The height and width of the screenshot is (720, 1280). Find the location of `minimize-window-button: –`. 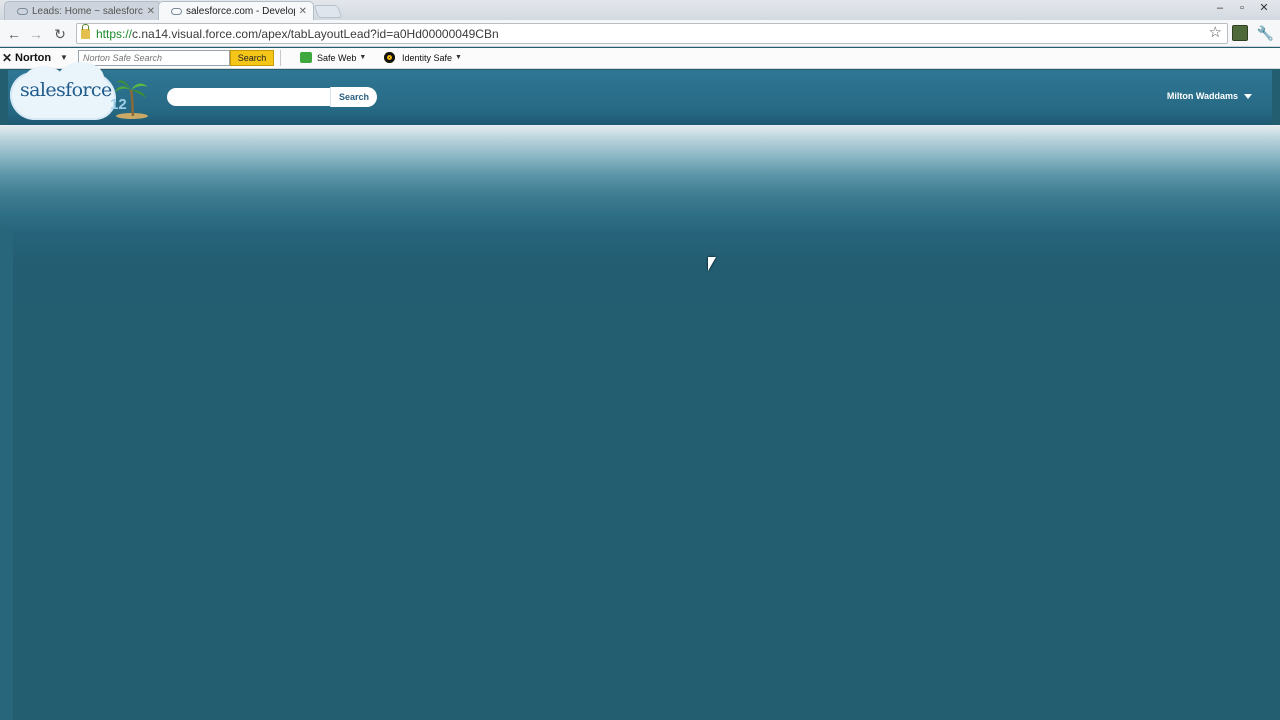

minimize-window-button: – is located at coordinates (1220, 8).